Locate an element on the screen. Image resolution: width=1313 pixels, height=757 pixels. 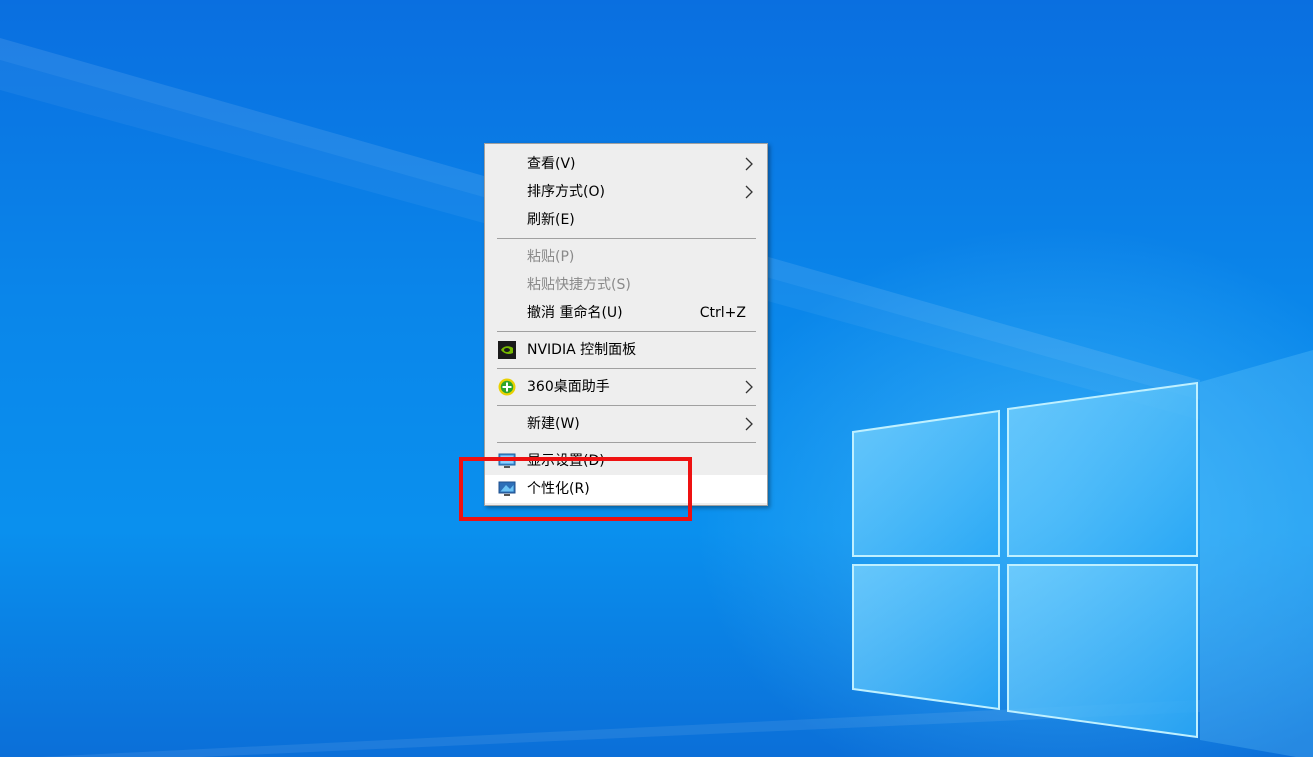
menu-item-refresh: 刷新(E) is located at coordinates (626, 220).